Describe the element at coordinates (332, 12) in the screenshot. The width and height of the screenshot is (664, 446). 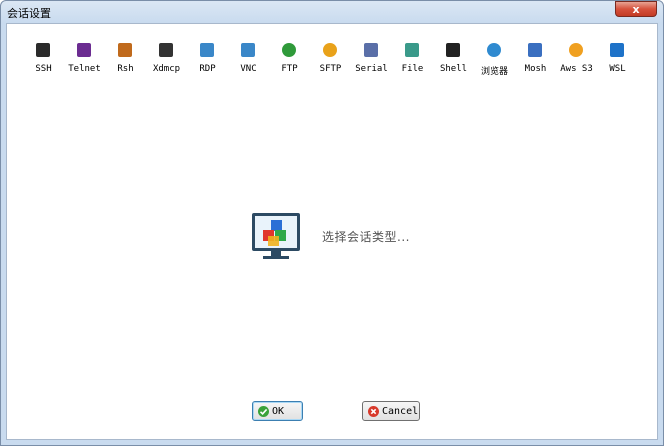
I see `title-bar: 会话设置 x` at that location.